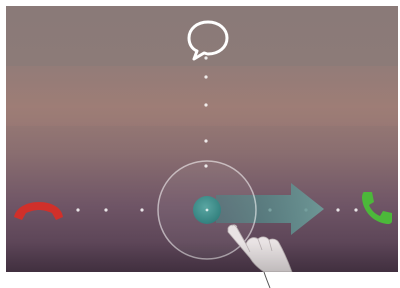 The height and width of the screenshot is (288, 400). Describe the element at coordinates (202, 257) in the screenshot. I see `bottom-shade` at that location.